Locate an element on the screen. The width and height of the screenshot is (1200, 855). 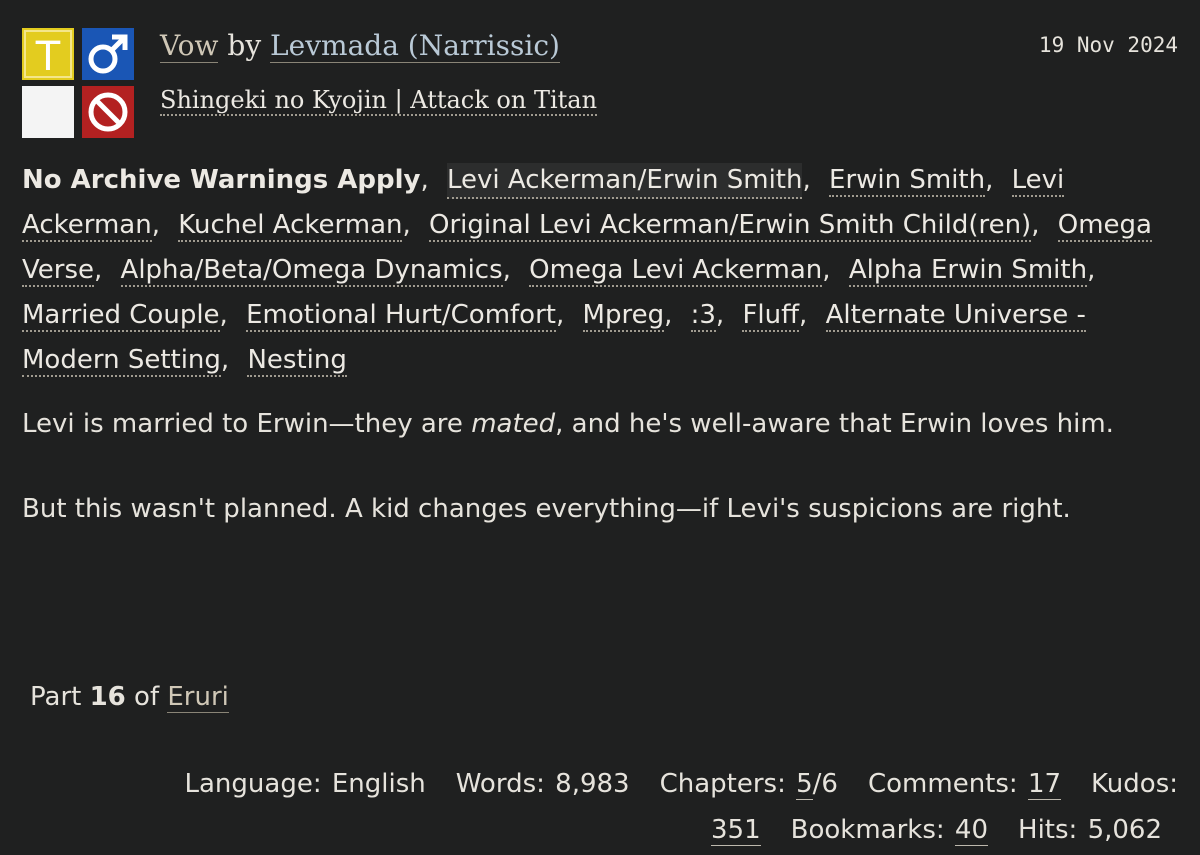
tag-item: Mpreg, is located at coordinates (632, 316).